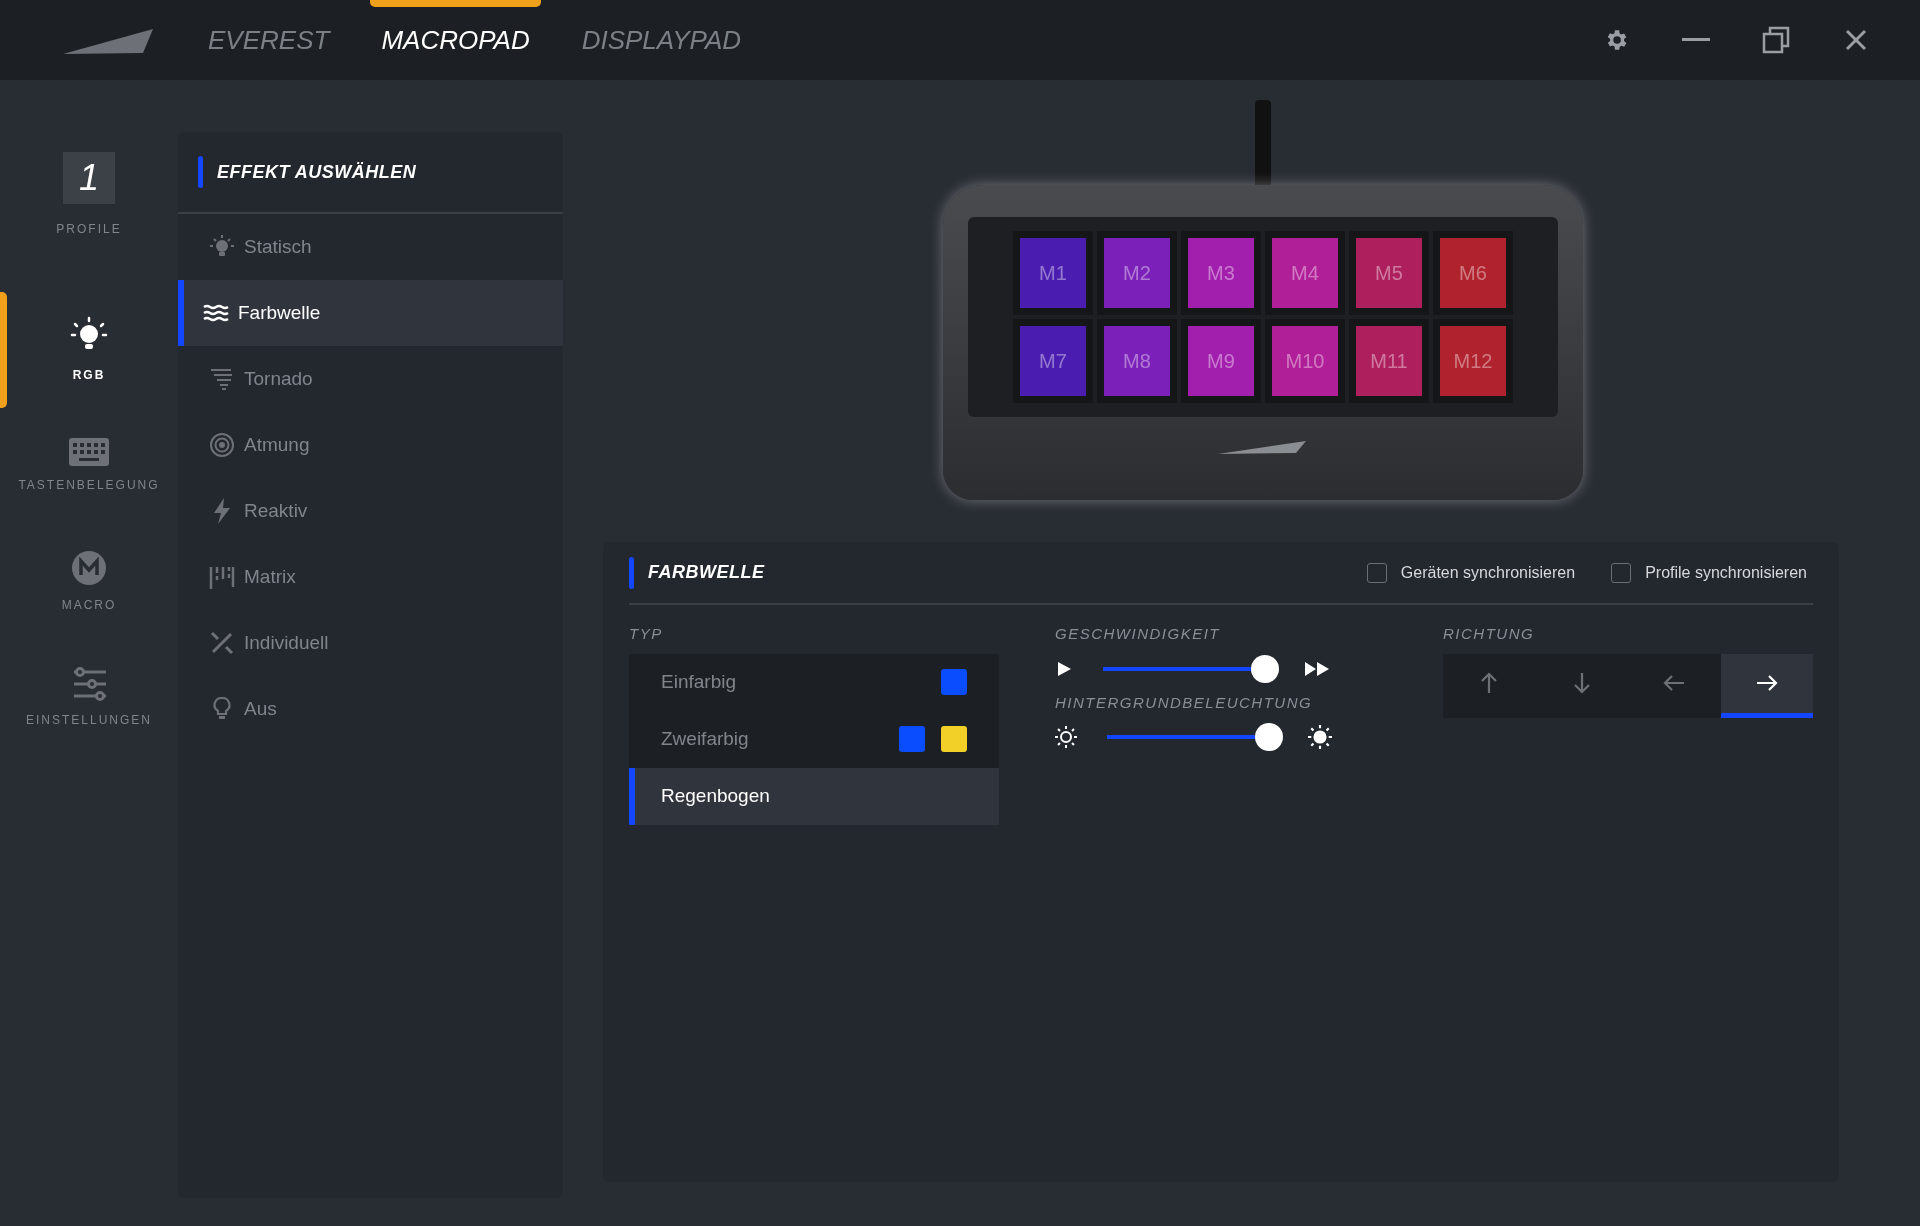  What do you see at coordinates (1305, 273) in the screenshot?
I see `key-cap: M4` at bounding box center [1305, 273].